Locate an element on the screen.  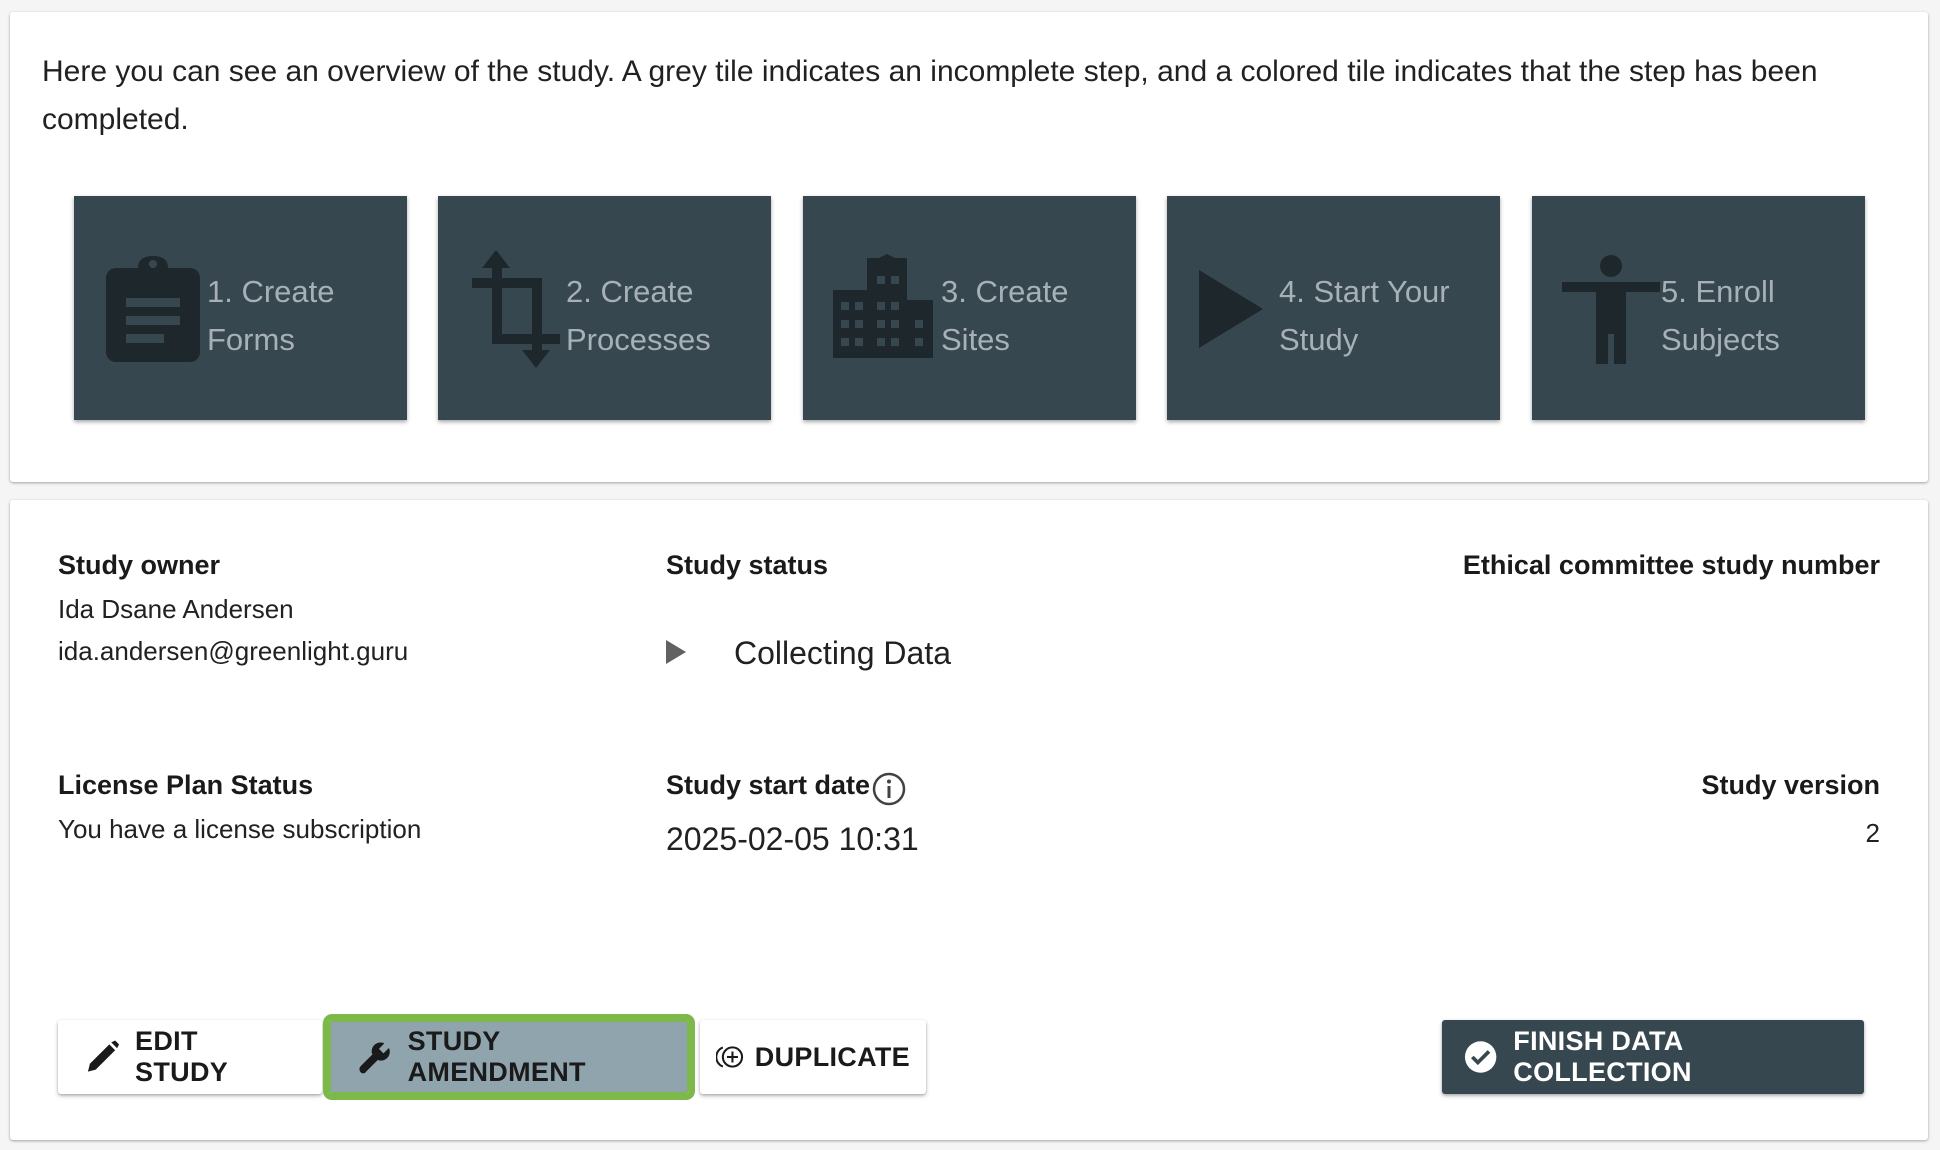
finish-data-collection-button: FINISH DATA COLLECTION is located at coordinates (1653, 1057).